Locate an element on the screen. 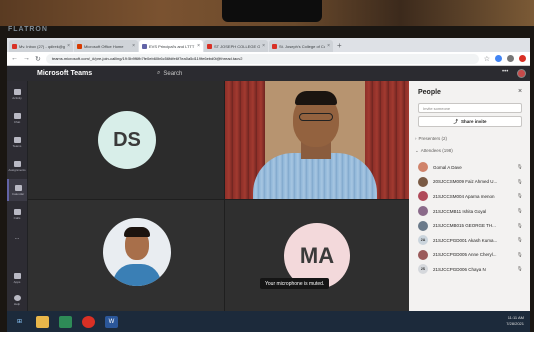 The width and height of the screenshot is (534, 341). photo-hair is located at coordinates (137, 232).